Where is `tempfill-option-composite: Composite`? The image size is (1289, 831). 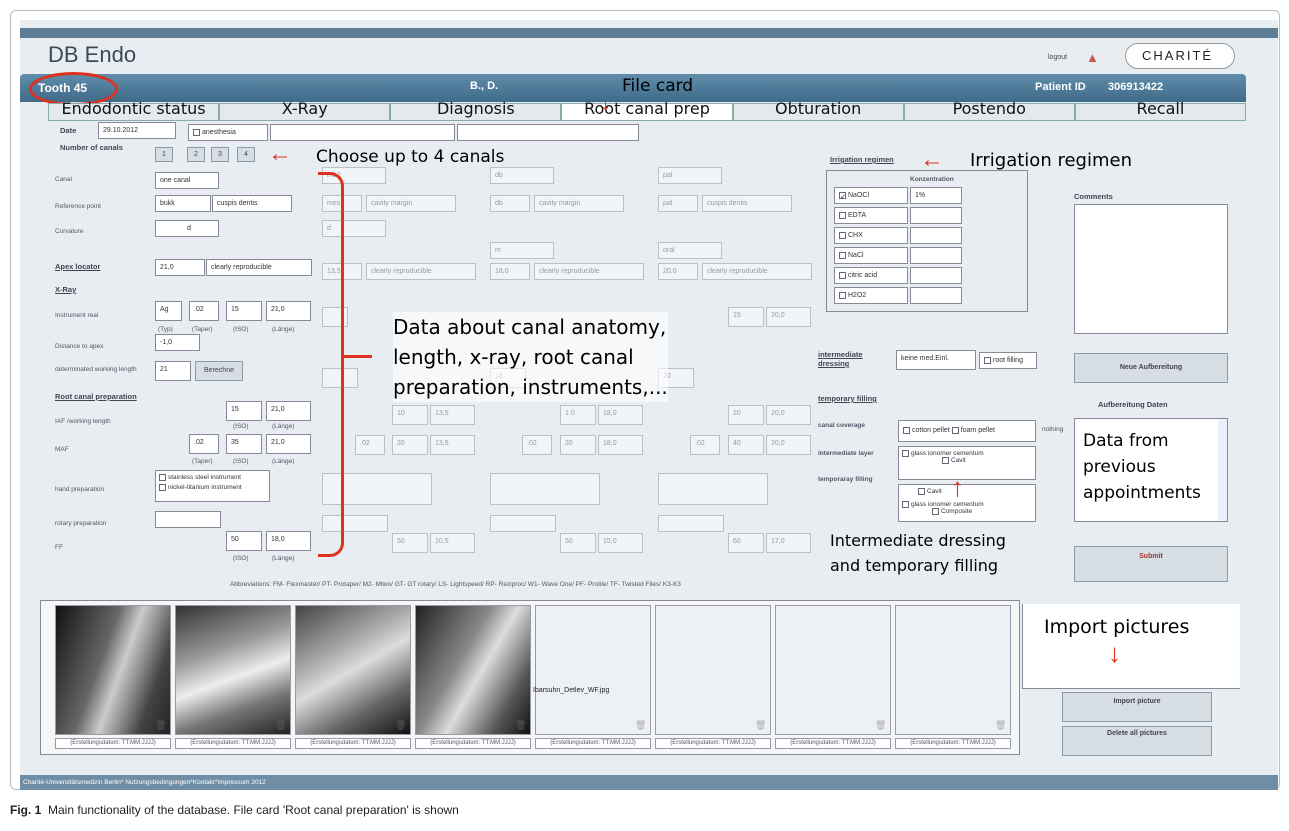
tempfill-option-composite: Composite is located at coordinates (967, 512).